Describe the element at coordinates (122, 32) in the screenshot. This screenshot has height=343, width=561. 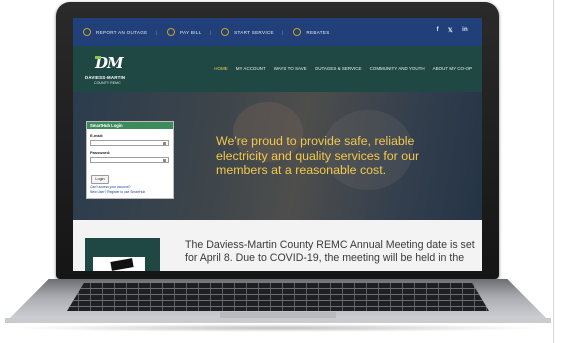
I see `report-outage-label: REPORT AN OUTAGE` at that location.